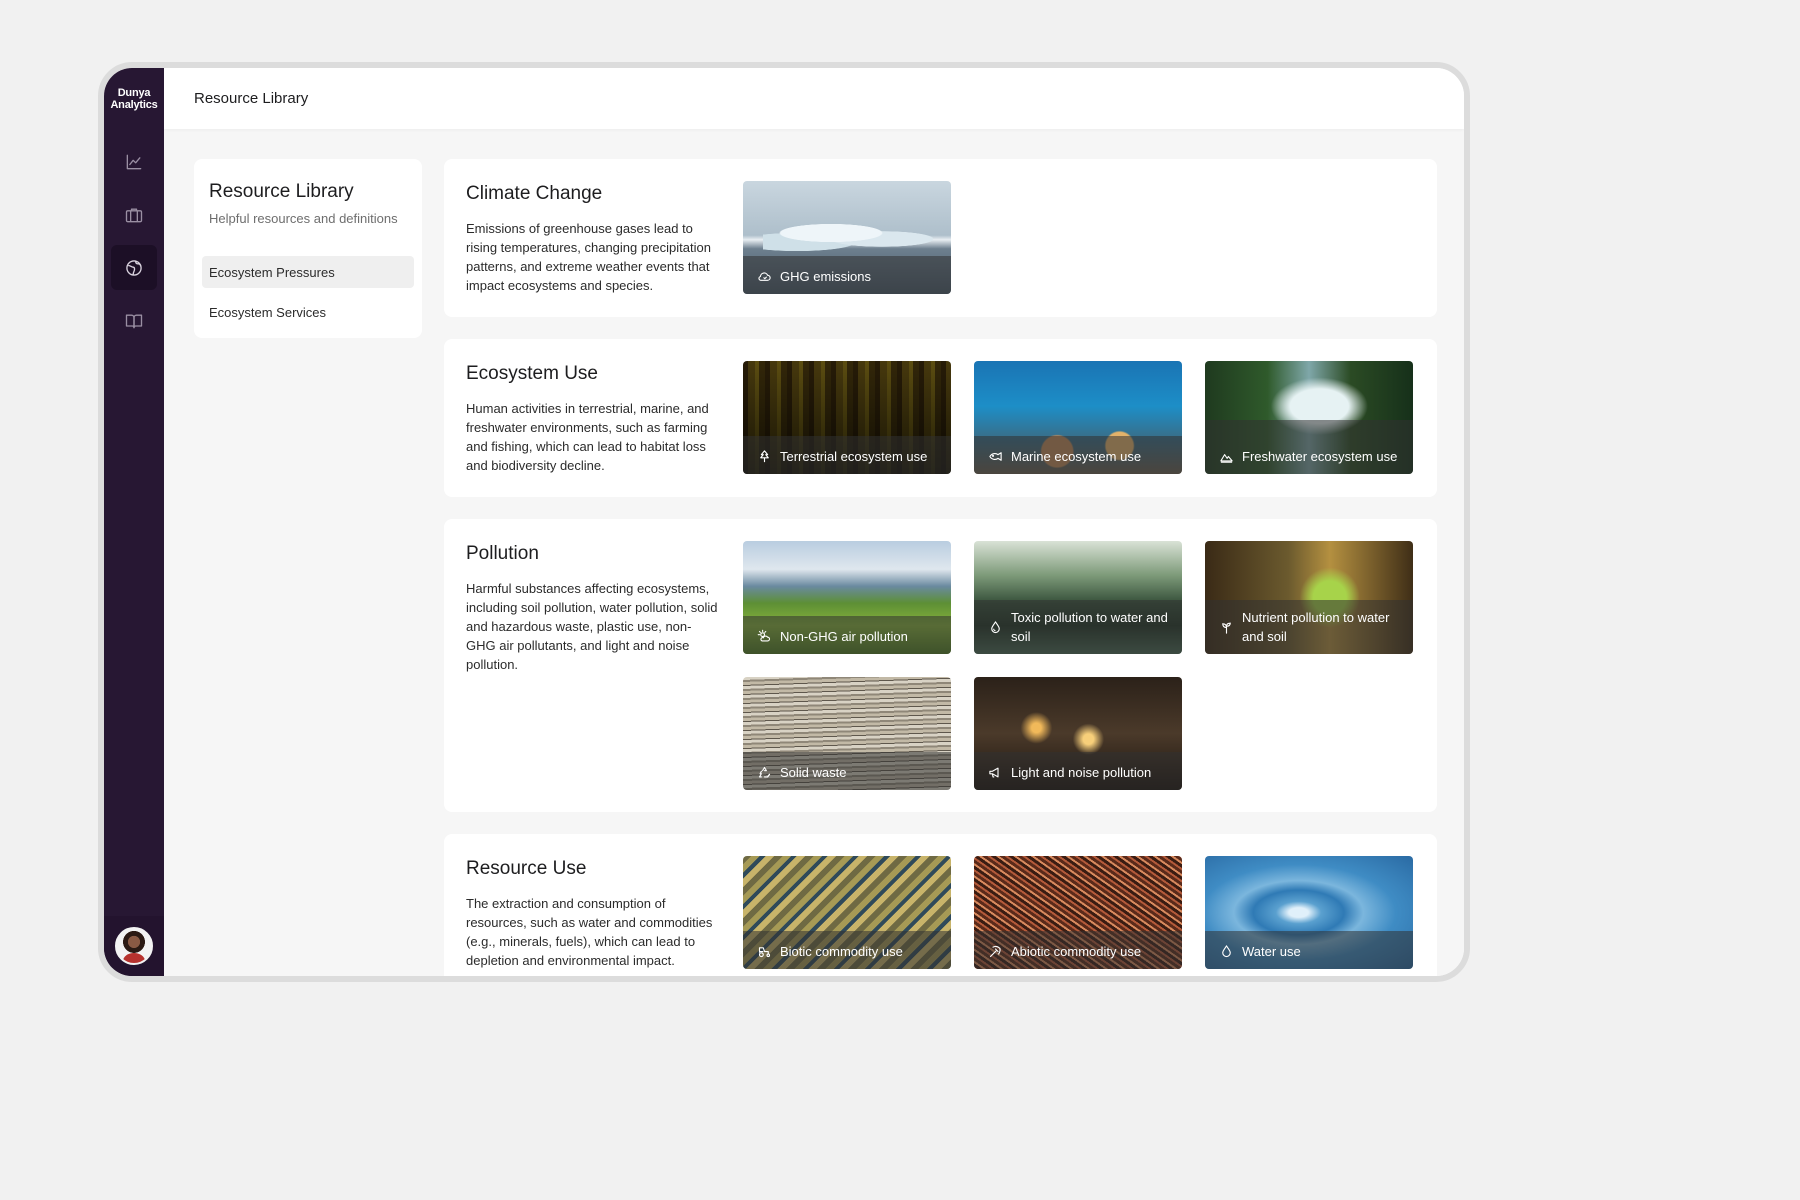 This screenshot has height=1200, width=1800. Describe the element at coordinates (764, 456) in the screenshot. I see `tree-icon` at that location.